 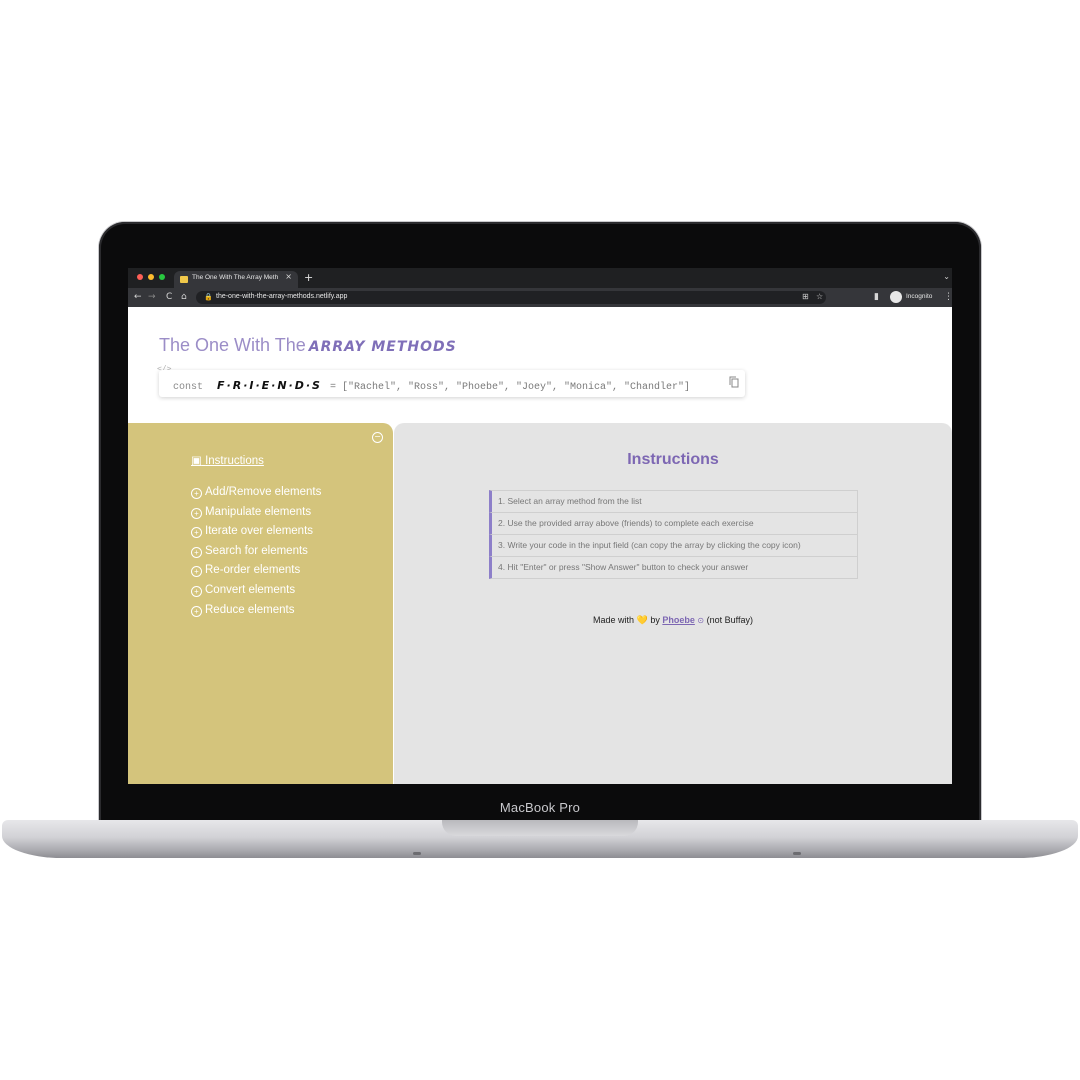 What do you see at coordinates (540, 828) in the screenshot?
I see `laptop-notch` at bounding box center [540, 828].